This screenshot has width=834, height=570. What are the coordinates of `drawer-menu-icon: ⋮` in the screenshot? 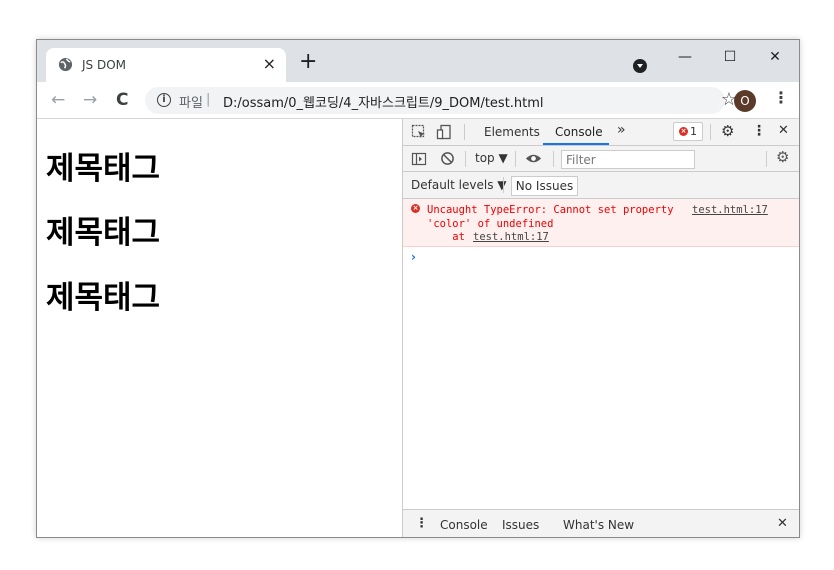 It's located at (421, 523).